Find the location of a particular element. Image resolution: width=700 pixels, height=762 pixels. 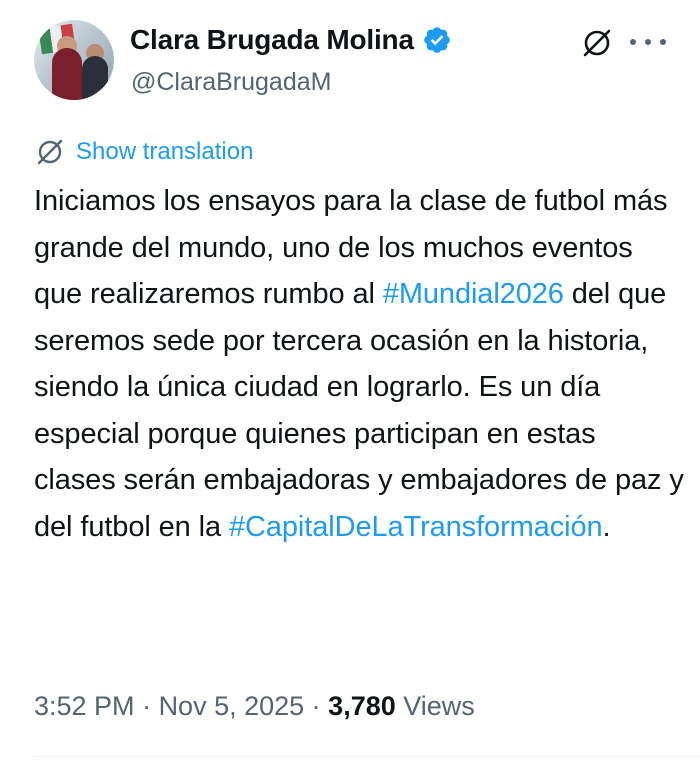

tweet-text-end: . is located at coordinates (606, 526).